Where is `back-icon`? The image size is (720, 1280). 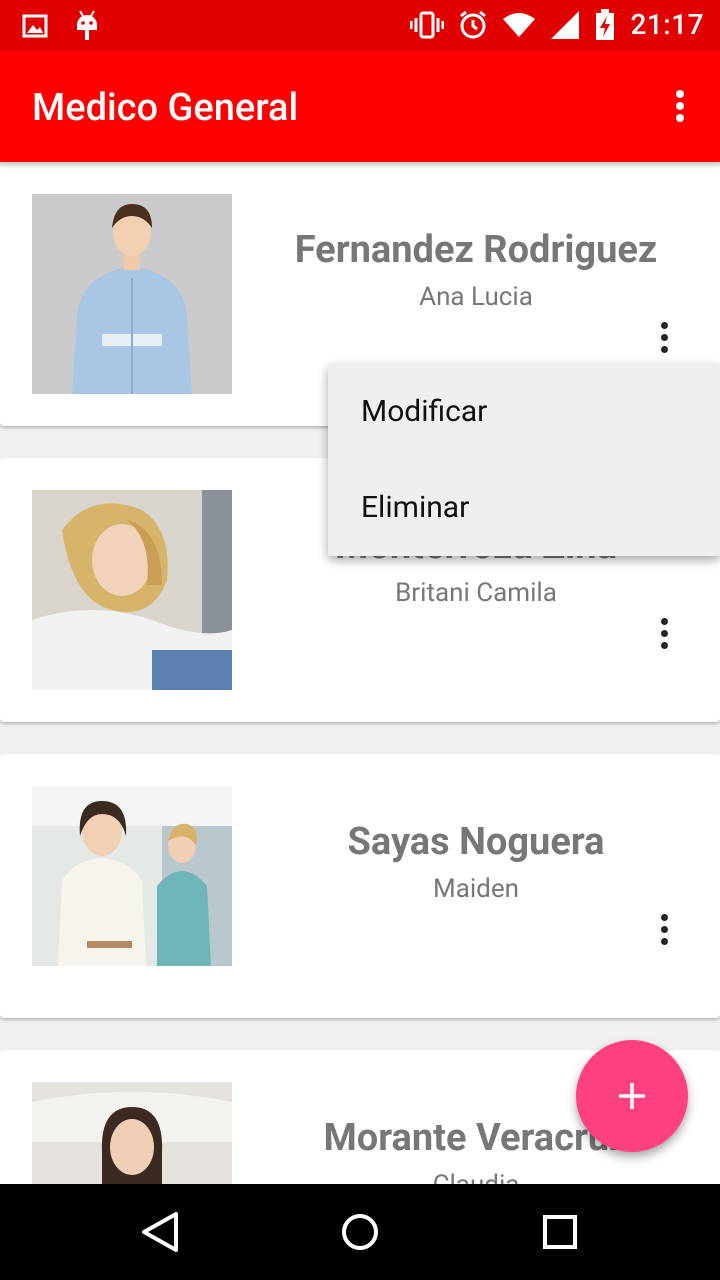
back-icon is located at coordinates (160, 1232).